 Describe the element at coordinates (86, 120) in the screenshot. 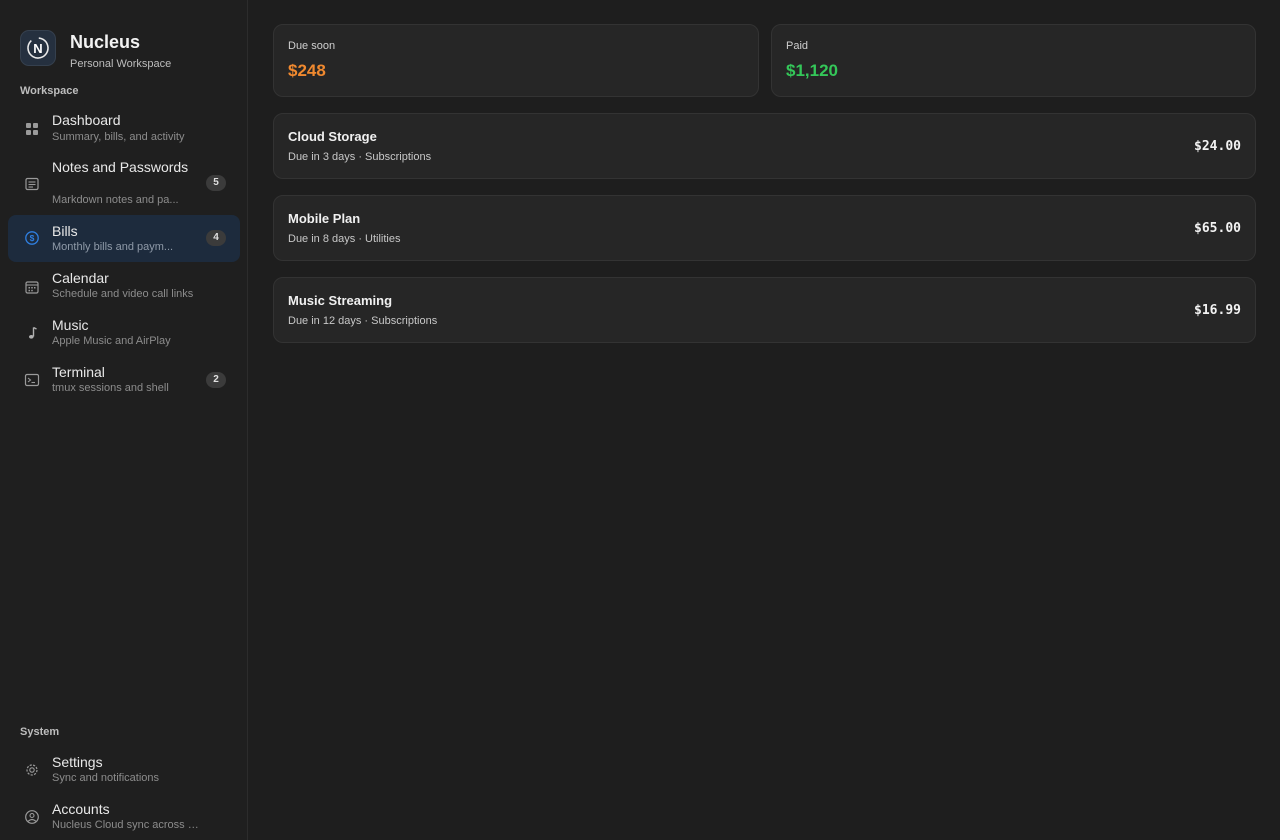

I see `sidebar-item-title: Dashboard` at that location.